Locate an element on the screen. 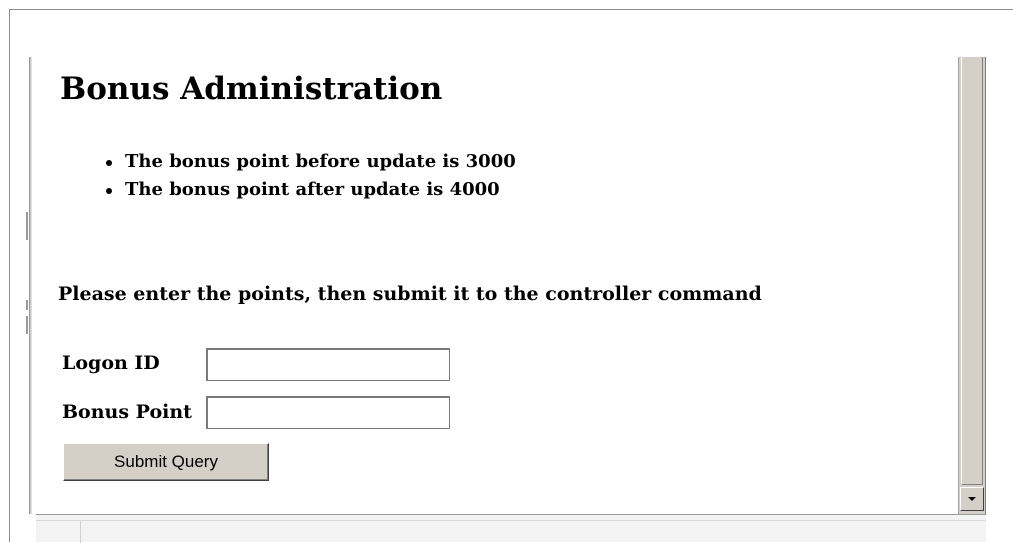 The width and height of the screenshot is (1013, 543). submit-query-button: Submit Query is located at coordinates (166, 462).